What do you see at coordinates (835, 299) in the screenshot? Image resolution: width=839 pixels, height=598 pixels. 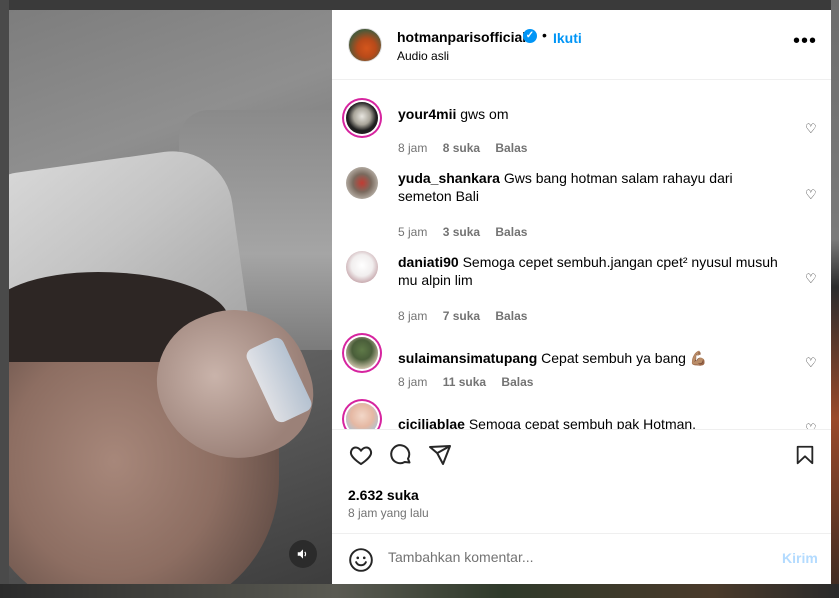 I see `backdrop-right` at bounding box center [835, 299].